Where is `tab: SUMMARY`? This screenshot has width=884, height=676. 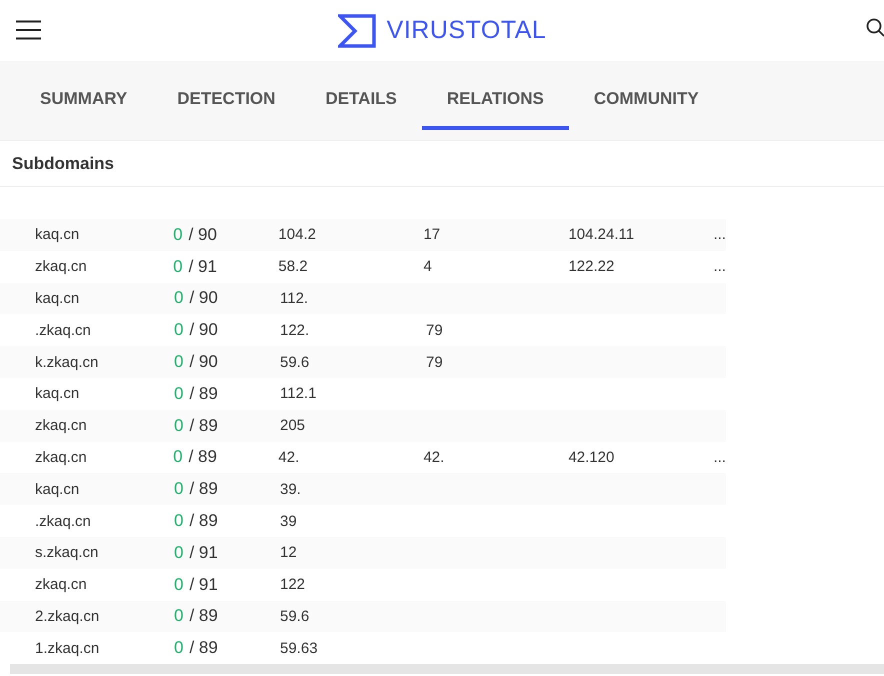
tab: SUMMARY is located at coordinates (83, 95).